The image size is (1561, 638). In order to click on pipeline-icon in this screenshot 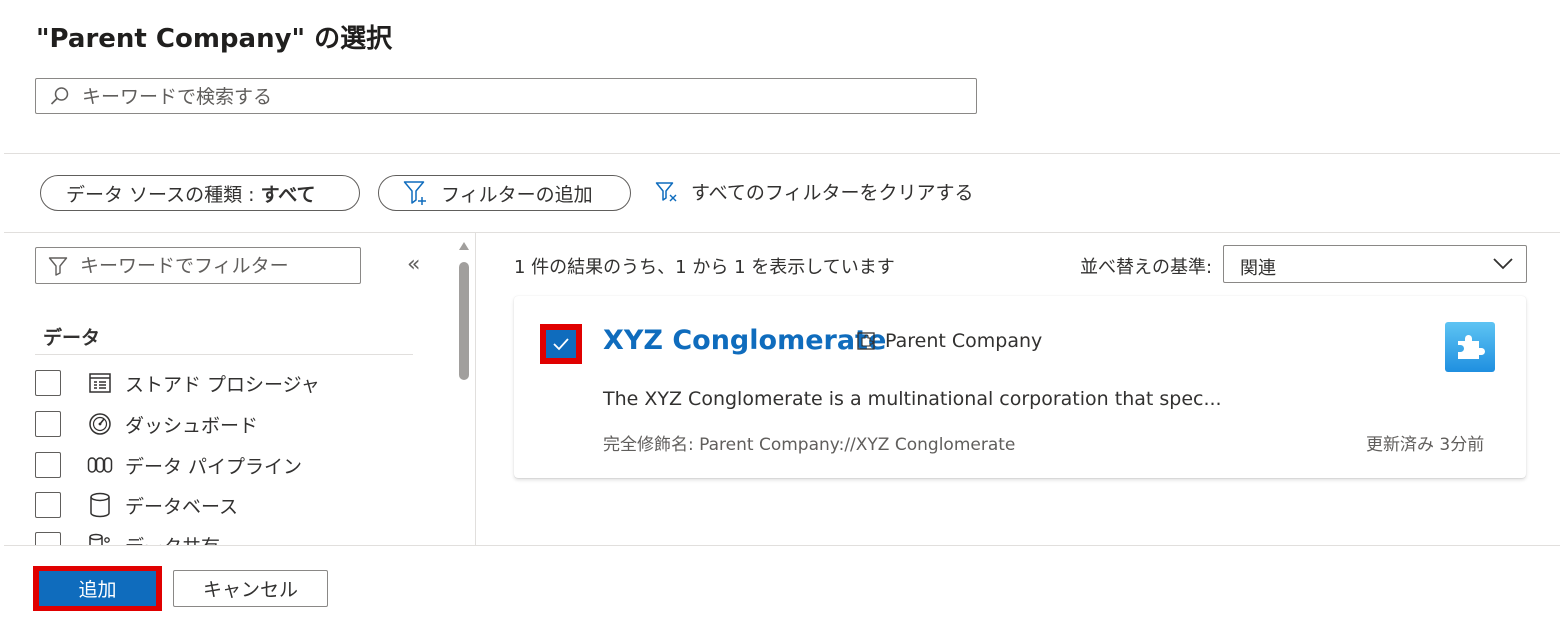, I will do `click(100, 465)`.